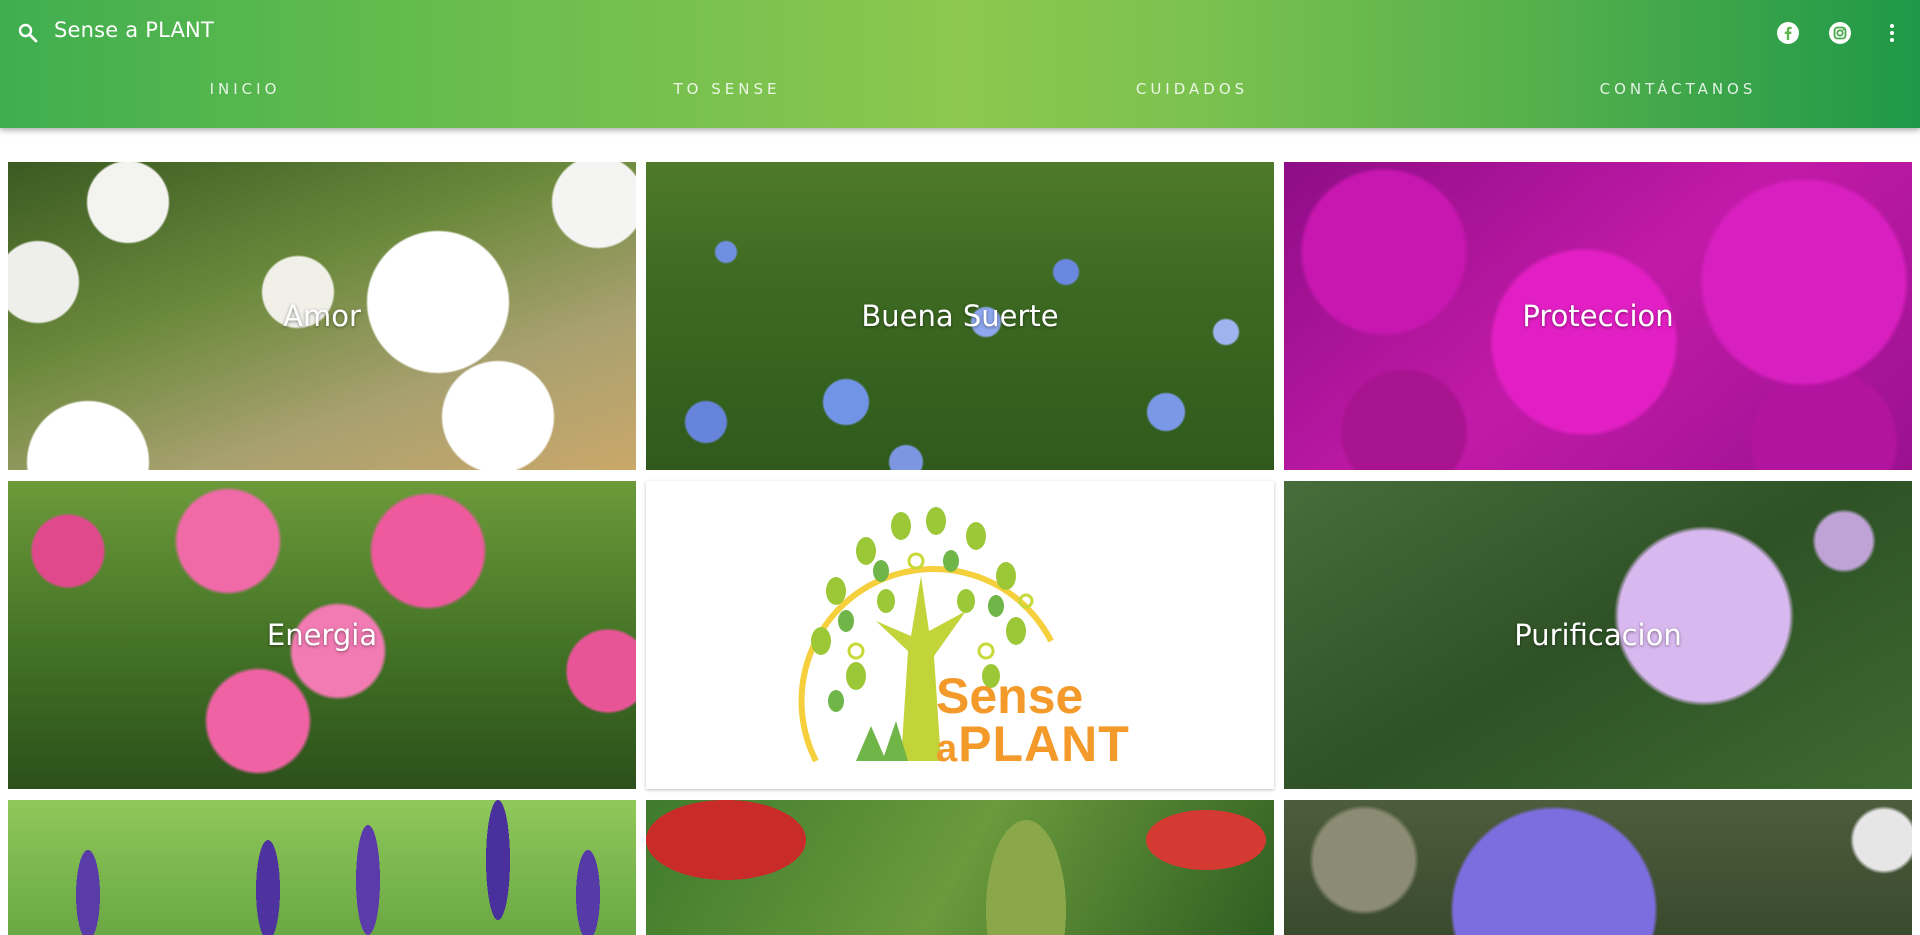  Describe the element at coordinates (322, 867) in the screenshot. I see `tile-lavanda-image` at that location.